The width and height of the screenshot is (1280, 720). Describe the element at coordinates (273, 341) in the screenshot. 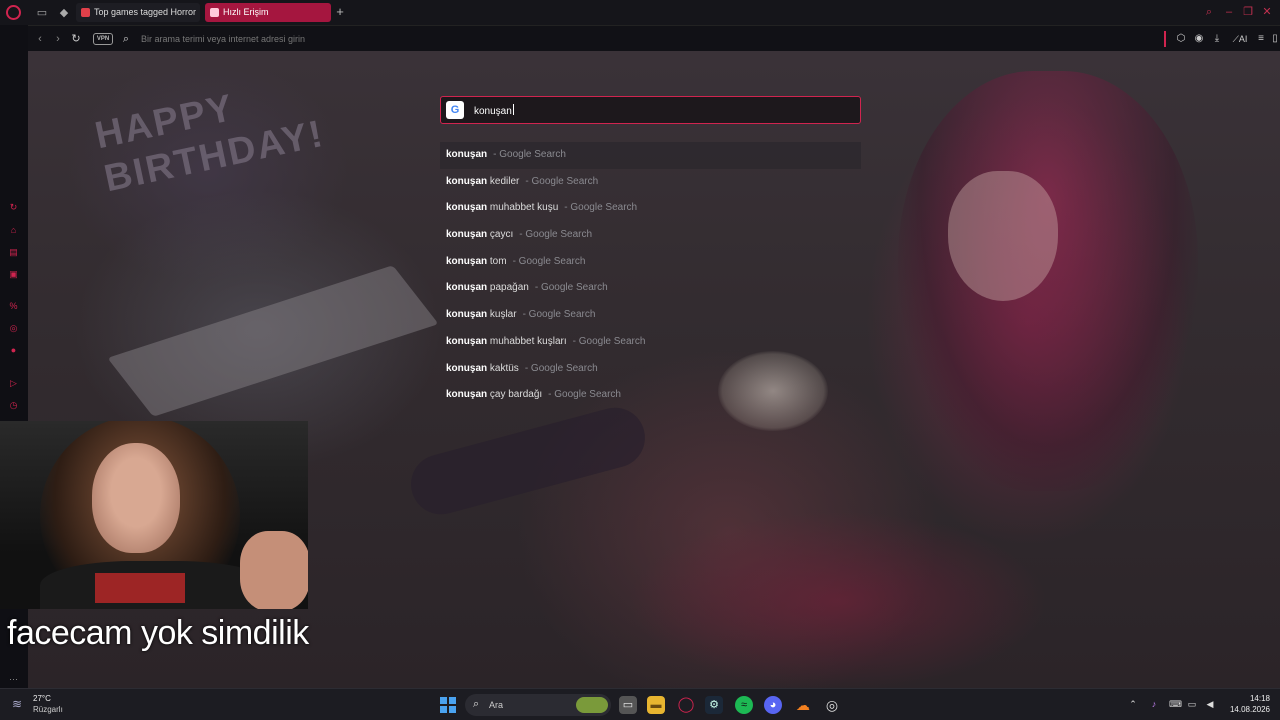

I see `wallpaper-keyboard` at that location.